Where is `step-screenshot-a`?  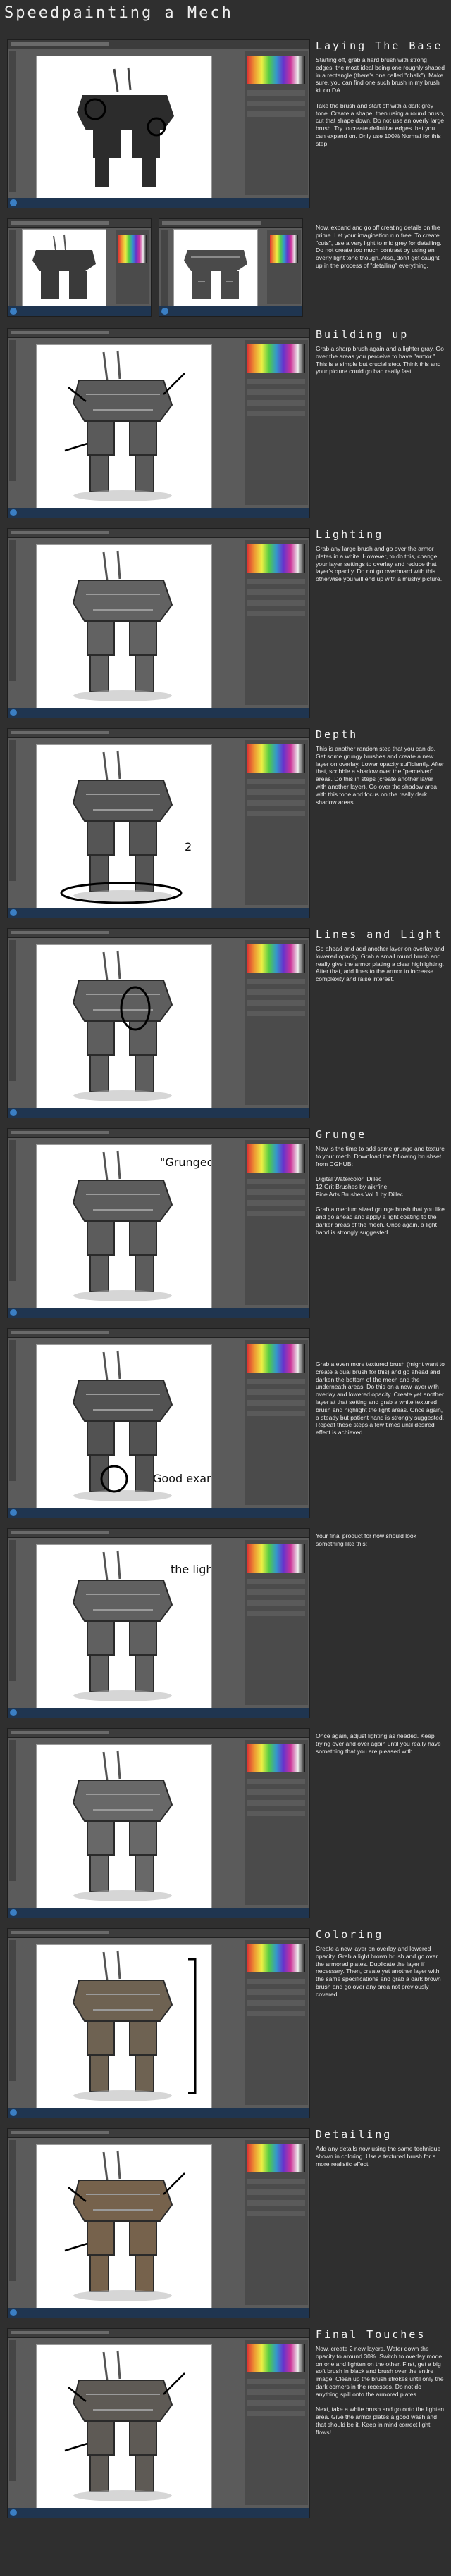
step-screenshot-a is located at coordinates (80, 267).